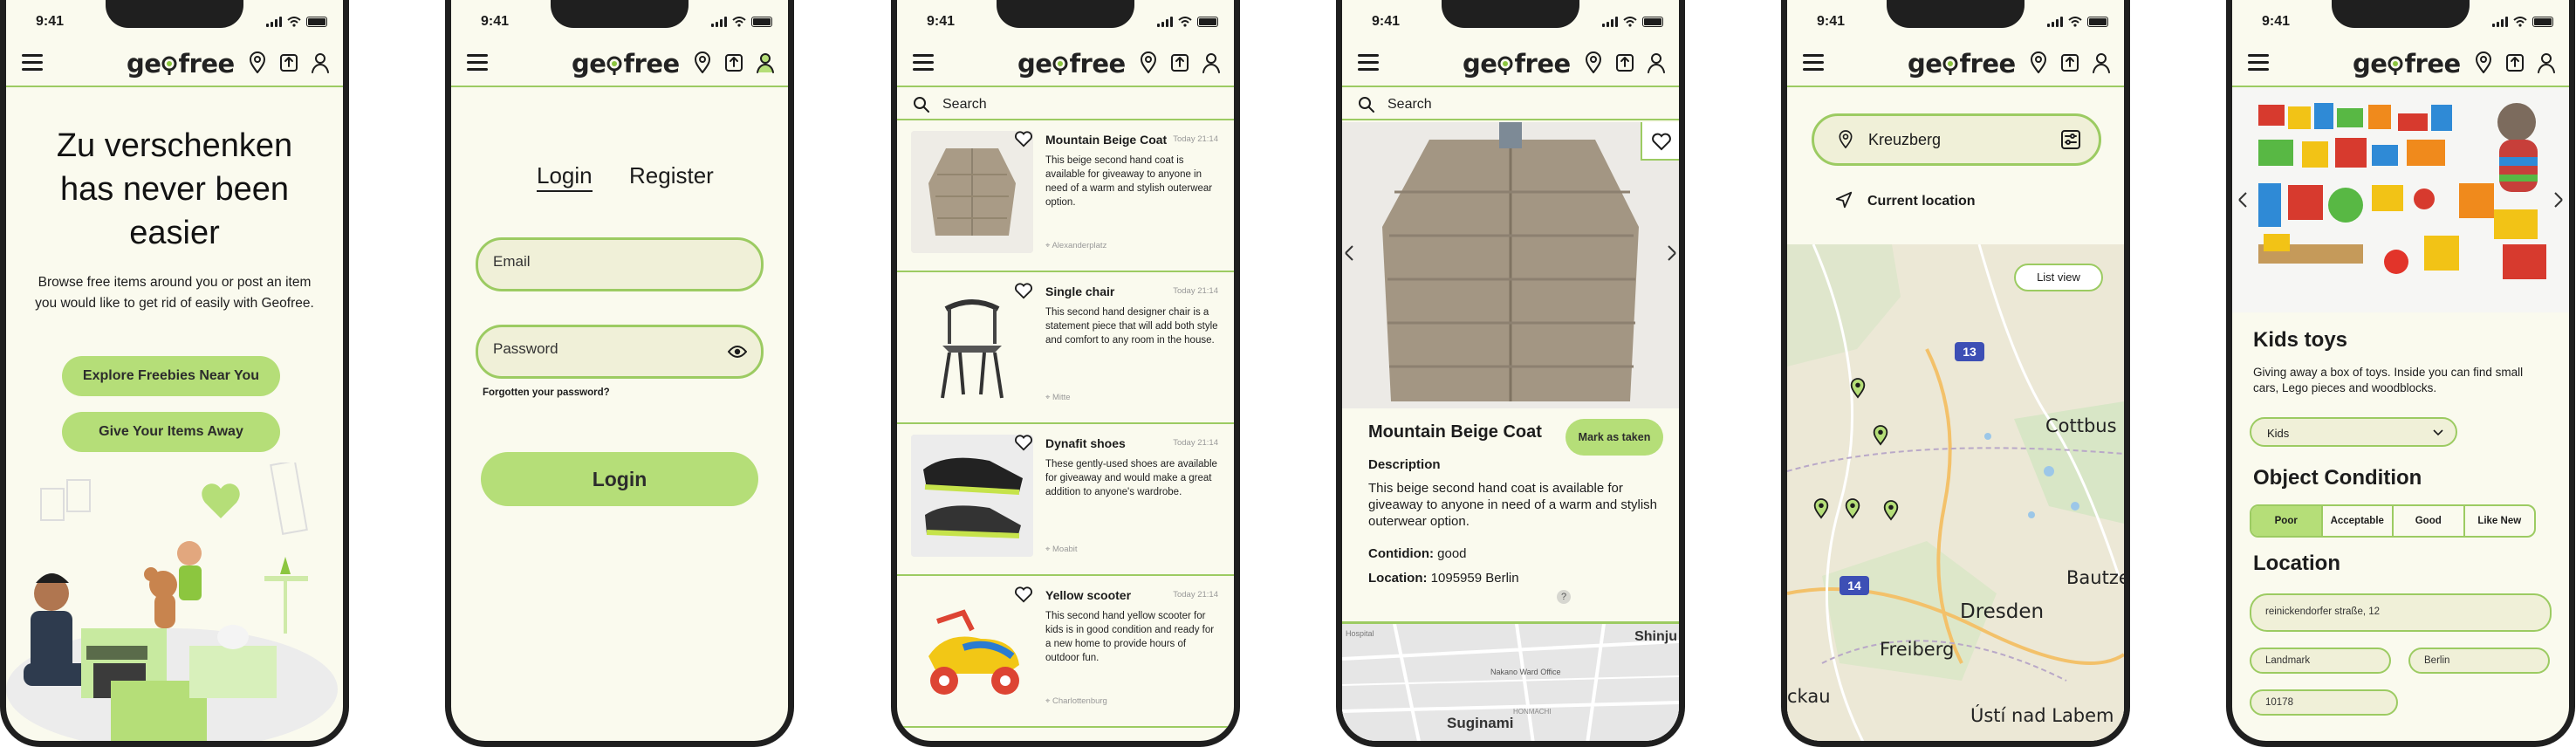 Image resolution: width=2576 pixels, height=747 pixels. What do you see at coordinates (565, 177) in the screenshot?
I see `tab-login: Login` at bounding box center [565, 177].